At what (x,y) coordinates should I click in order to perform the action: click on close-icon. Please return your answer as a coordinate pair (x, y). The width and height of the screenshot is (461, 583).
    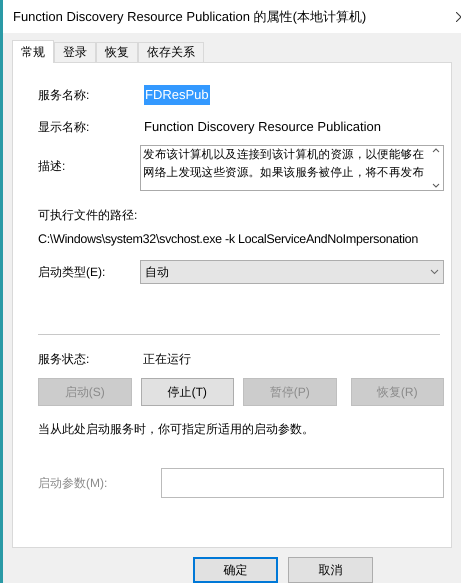
    Looking at the image, I should click on (458, 17).